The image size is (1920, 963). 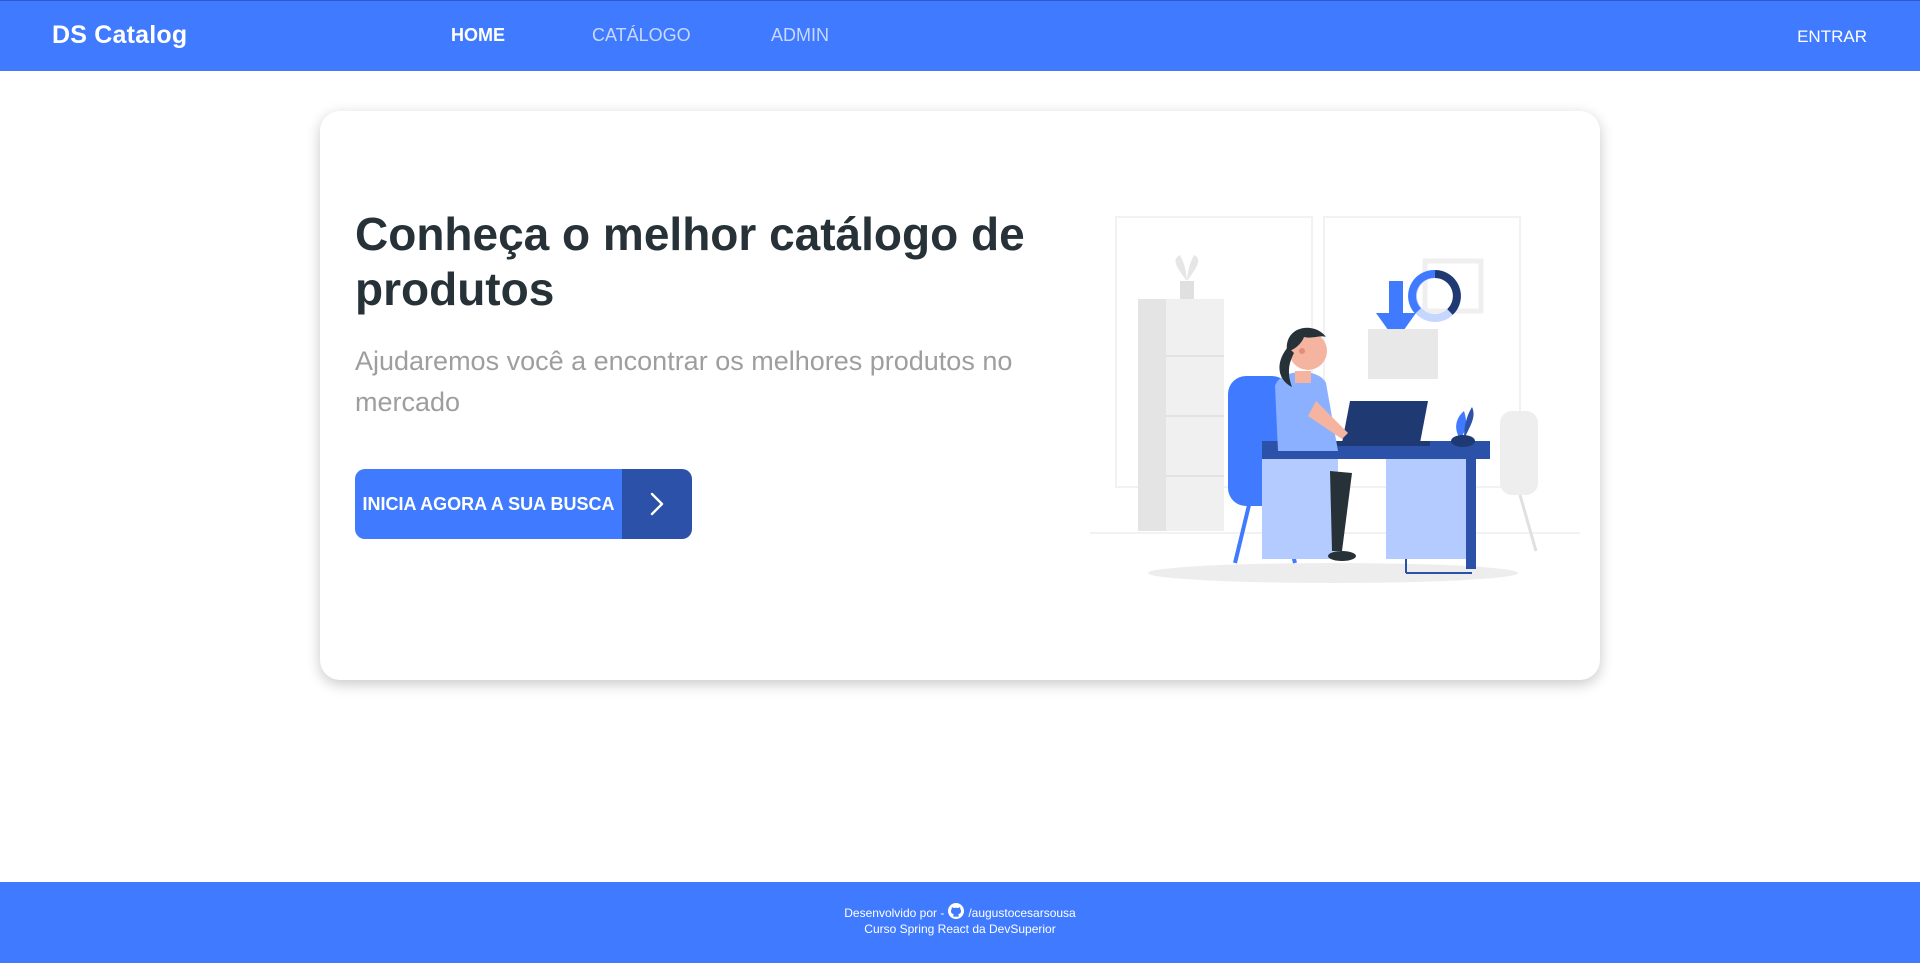 I want to click on start-search-button: INICIA AGORA A SUA BUSCA, so click(x=523, y=504).